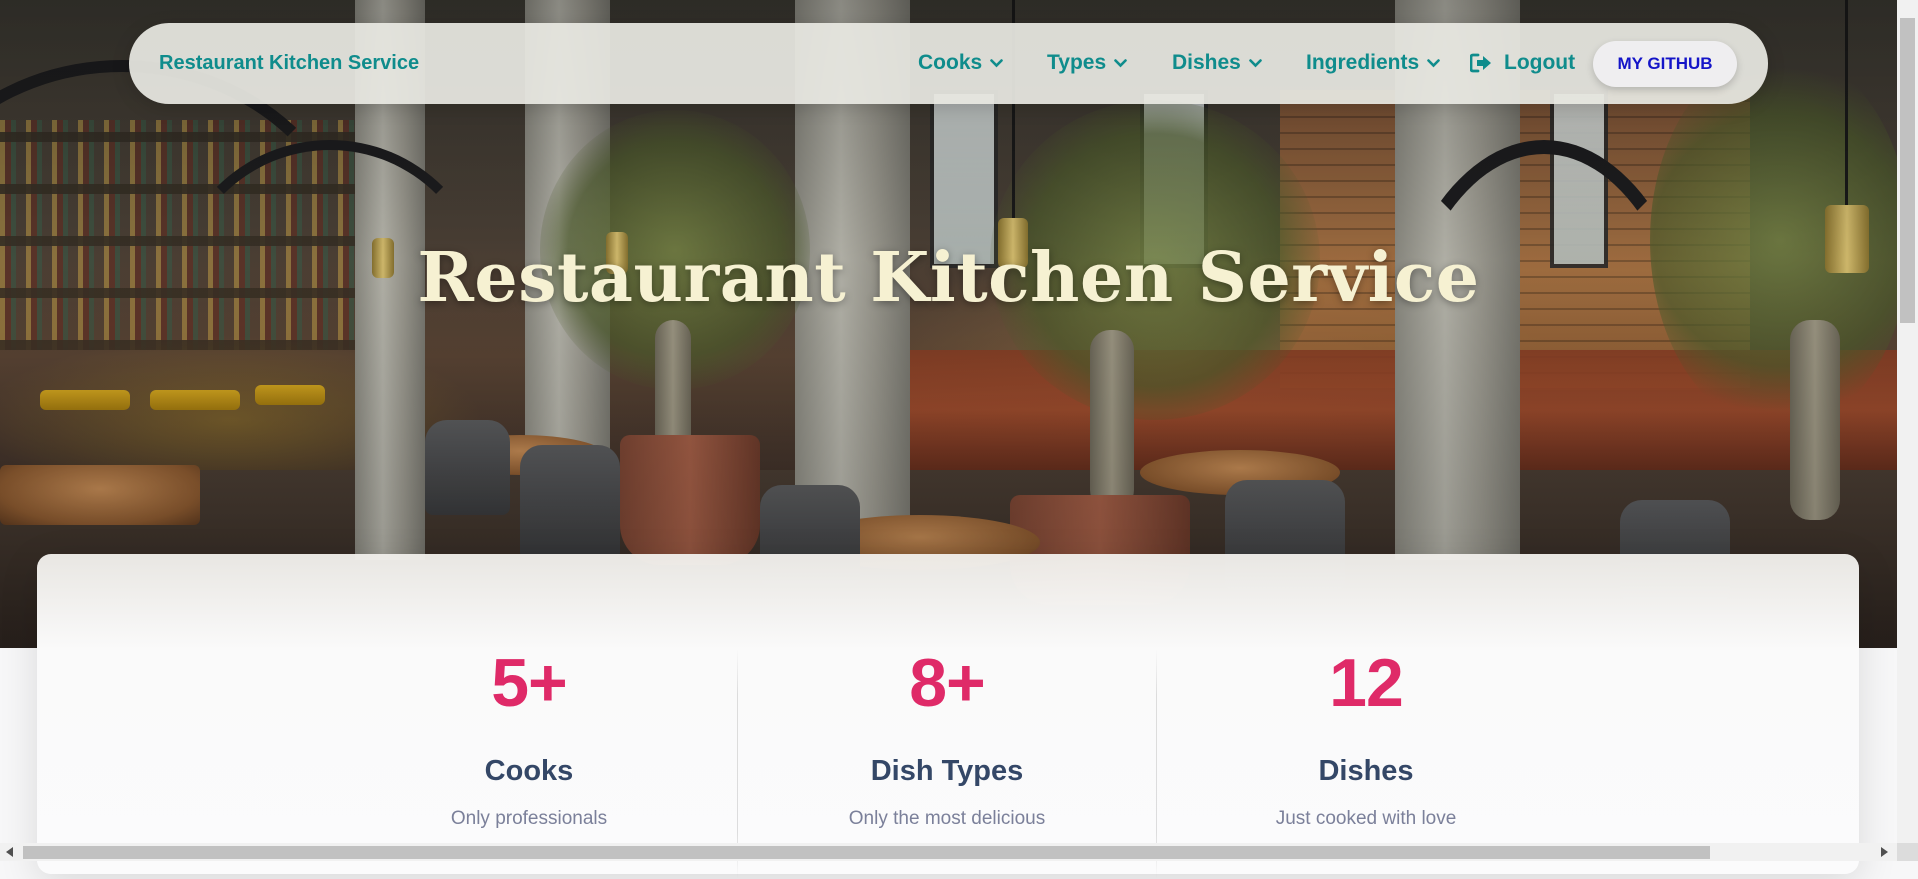  I want to click on stat-title: Dishes, so click(1366, 771).